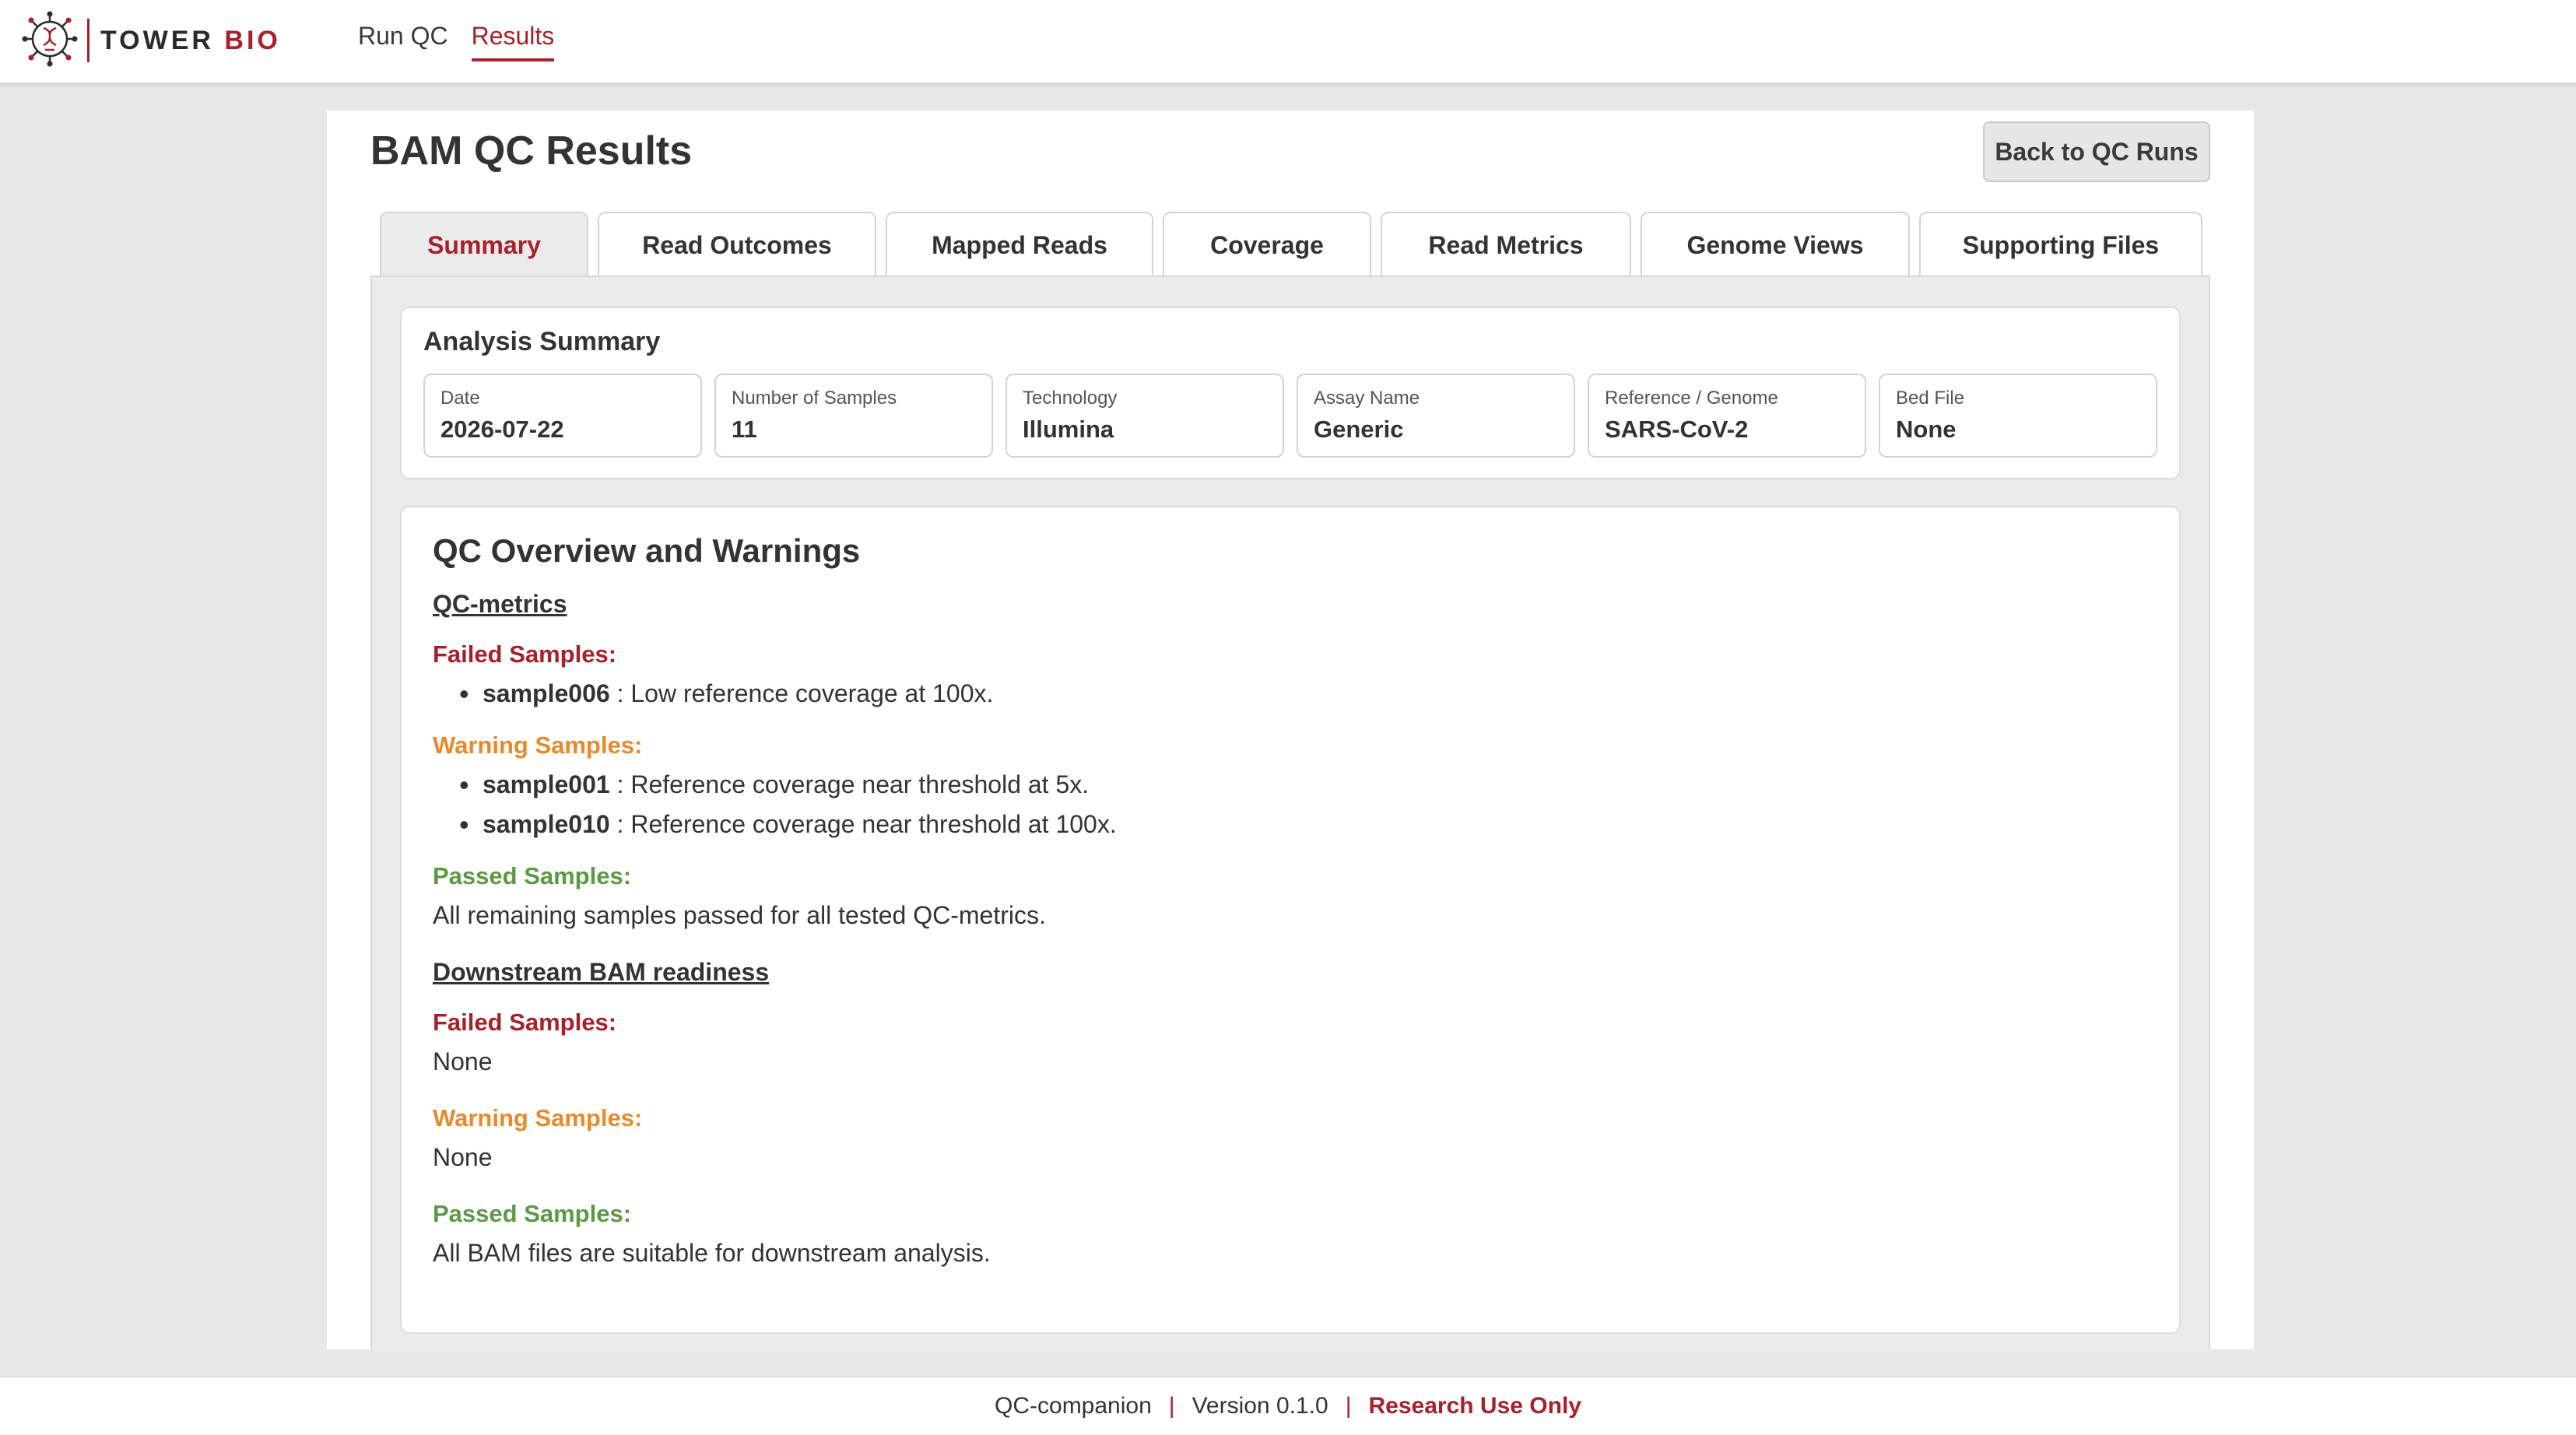  Describe the element at coordinates (1020, 244) in the screenshot. I see `tab-mapped-reads: Mapped Reads` at that location.